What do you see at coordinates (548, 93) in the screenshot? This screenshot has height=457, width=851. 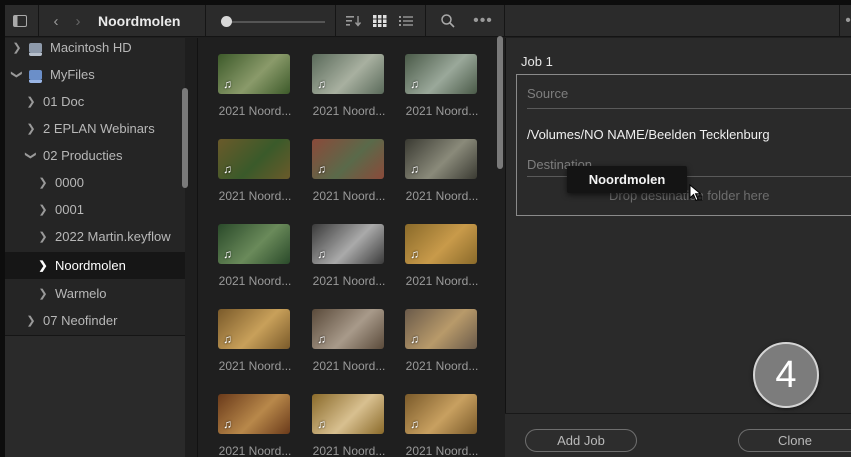 I see `source-label: Source` at bounding box center [548, 93].